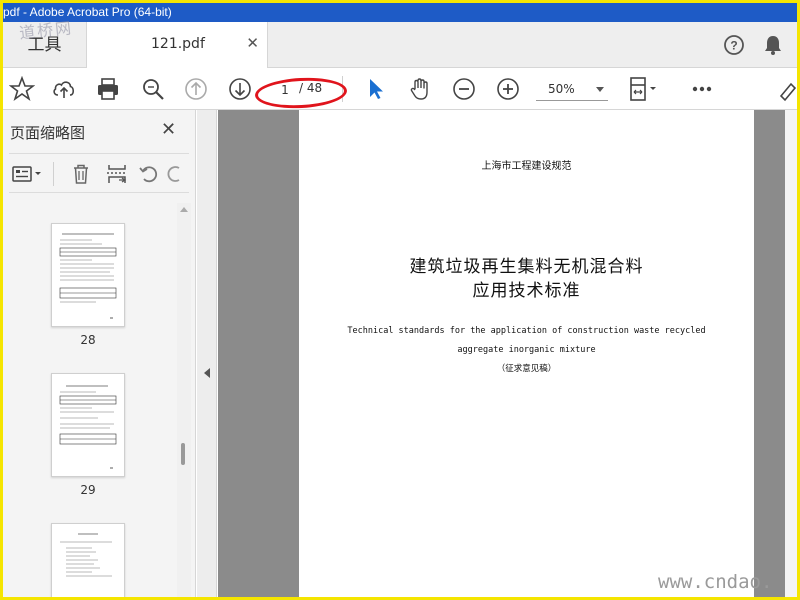 This screenshot has height=600, width=800. I want to click on zoom-search-icon, so click(153, 89).